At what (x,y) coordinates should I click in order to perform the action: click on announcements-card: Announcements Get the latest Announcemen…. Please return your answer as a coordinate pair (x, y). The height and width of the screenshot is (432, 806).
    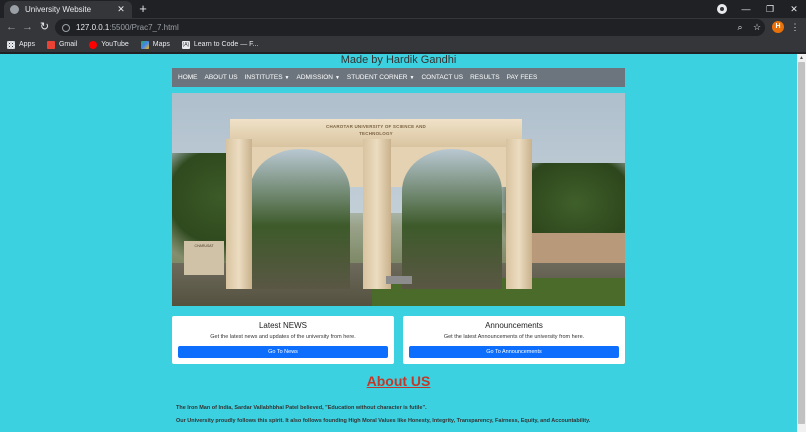
    Looking at the image, I should click on (514, 340).